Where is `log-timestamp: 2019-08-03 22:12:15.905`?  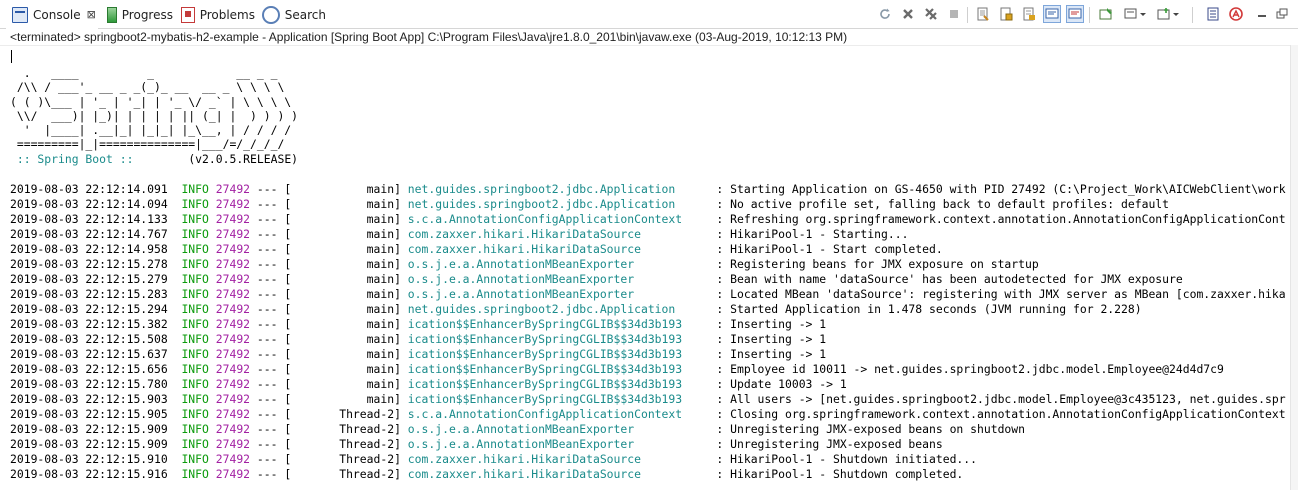
log-timestamp: 2019-08-03 22:12:15.905 is located at coordinates (89, 414).